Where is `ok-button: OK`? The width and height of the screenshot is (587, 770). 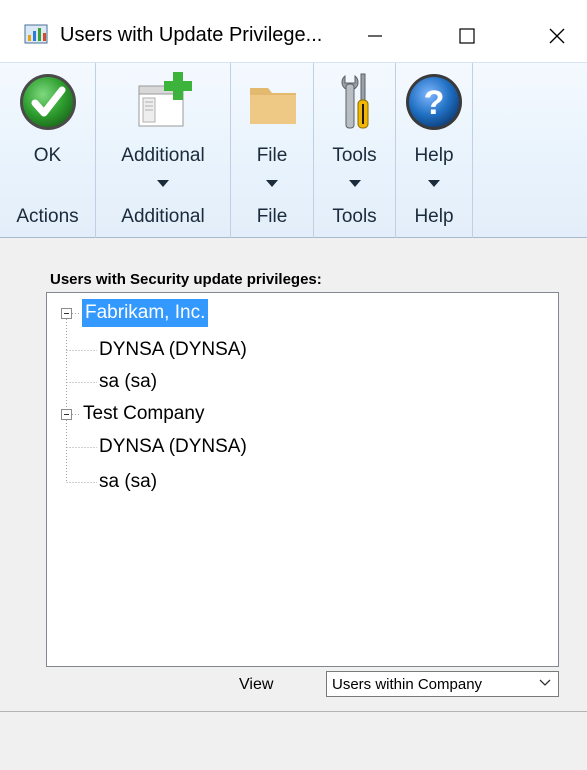 ok-button: OK is located at coordinates (47, 128).